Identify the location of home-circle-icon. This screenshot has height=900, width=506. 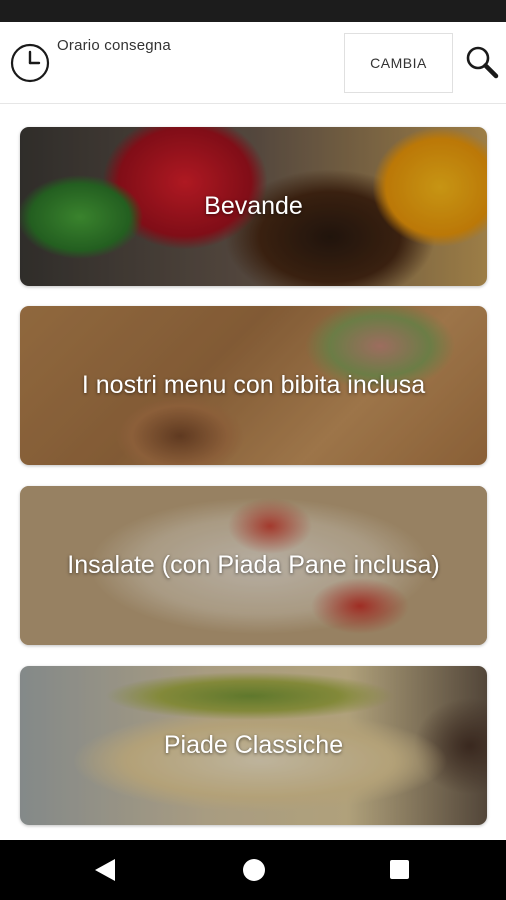
(254, 870).